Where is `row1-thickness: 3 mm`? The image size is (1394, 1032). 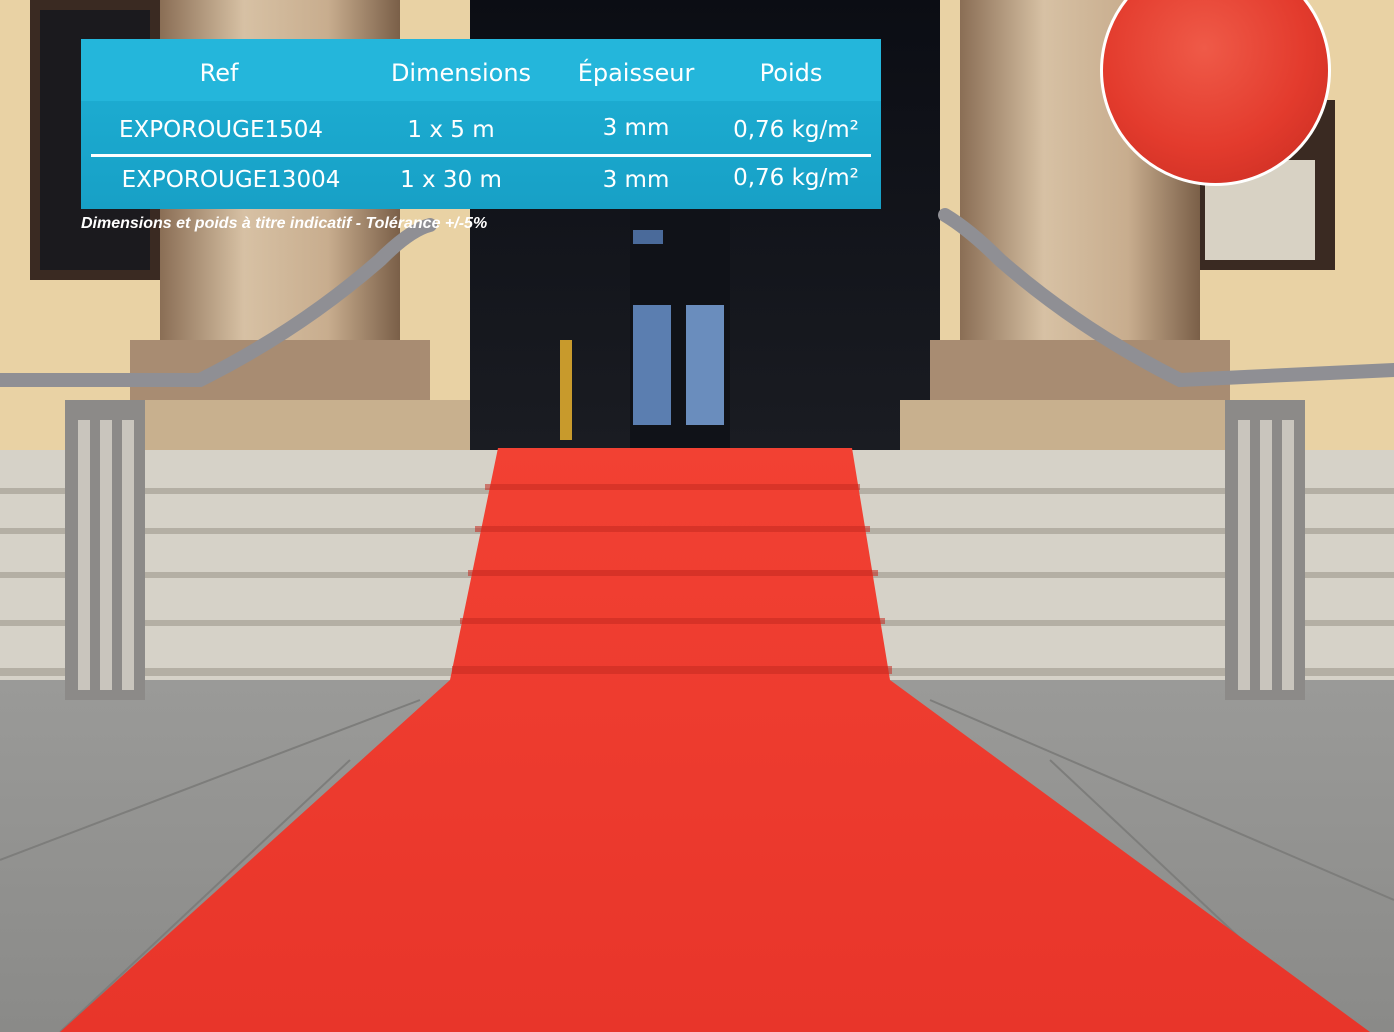 row1-thickness: 3 mm is located at coordinates (636, 128).